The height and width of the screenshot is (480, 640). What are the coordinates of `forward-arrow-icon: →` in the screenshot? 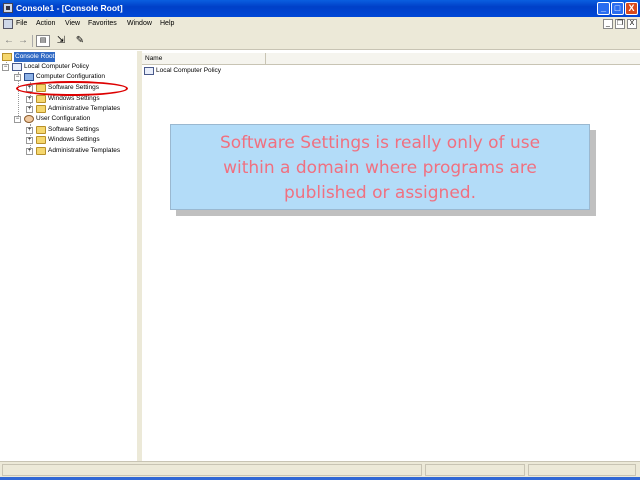 It's located at (23, 41).